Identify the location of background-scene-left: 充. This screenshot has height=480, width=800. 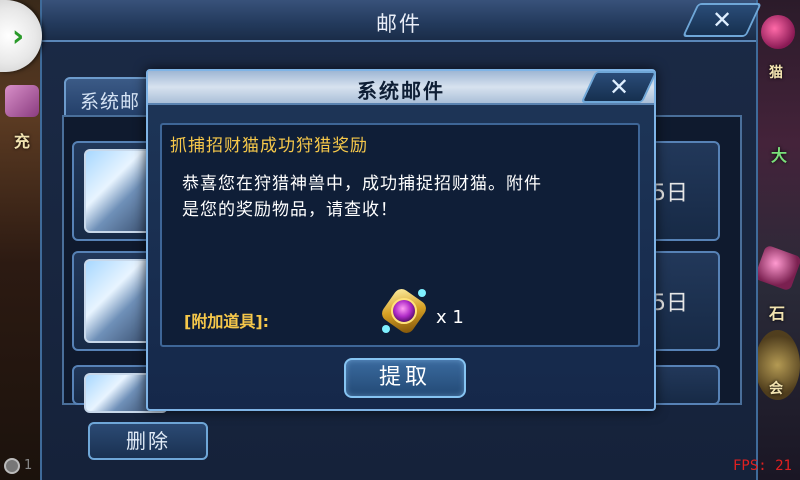
(22, 240).